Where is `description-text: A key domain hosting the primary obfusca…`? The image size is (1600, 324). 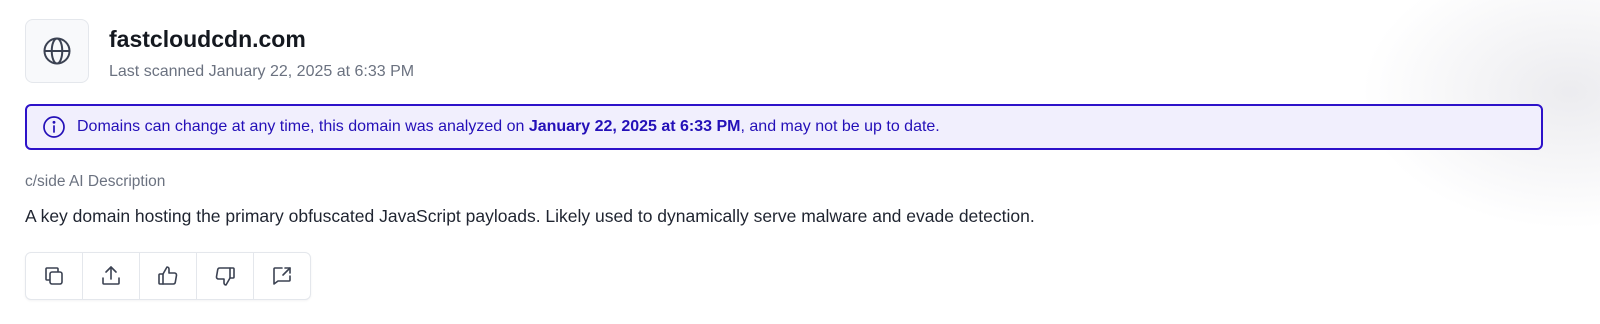
description-text: A key domain hosting the primary obfusca… is located at coordinates (530, 216).